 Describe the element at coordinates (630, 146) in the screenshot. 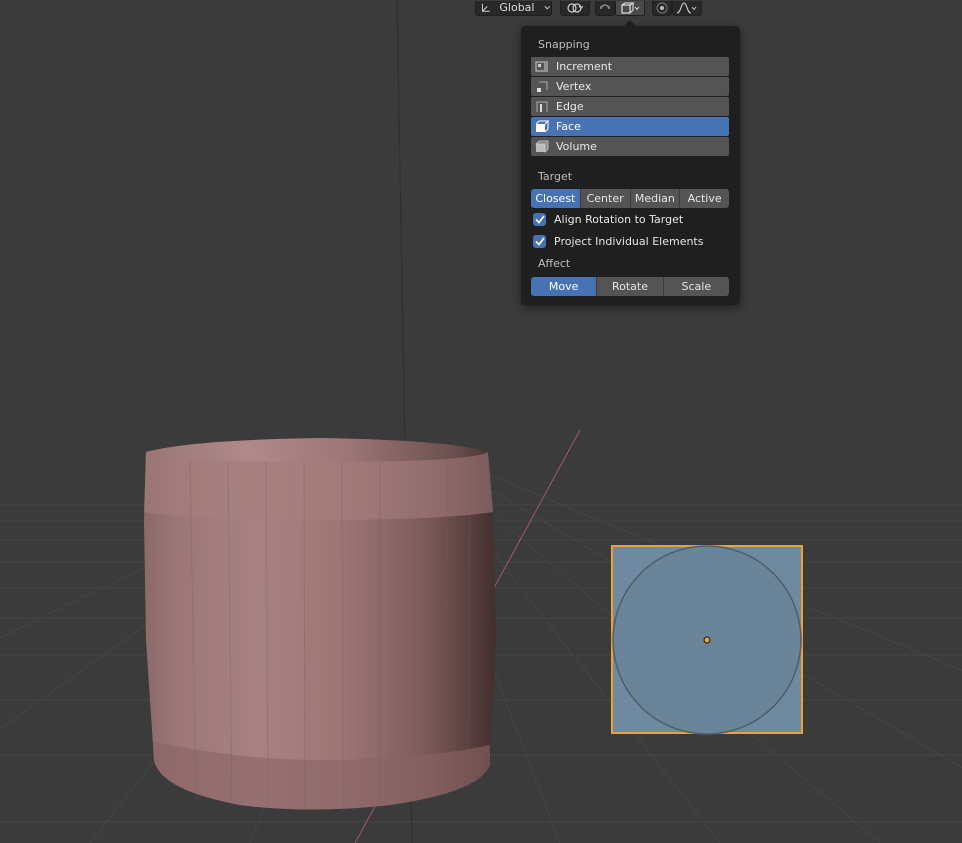

I see `snap-item-volume: Volume` at that location.